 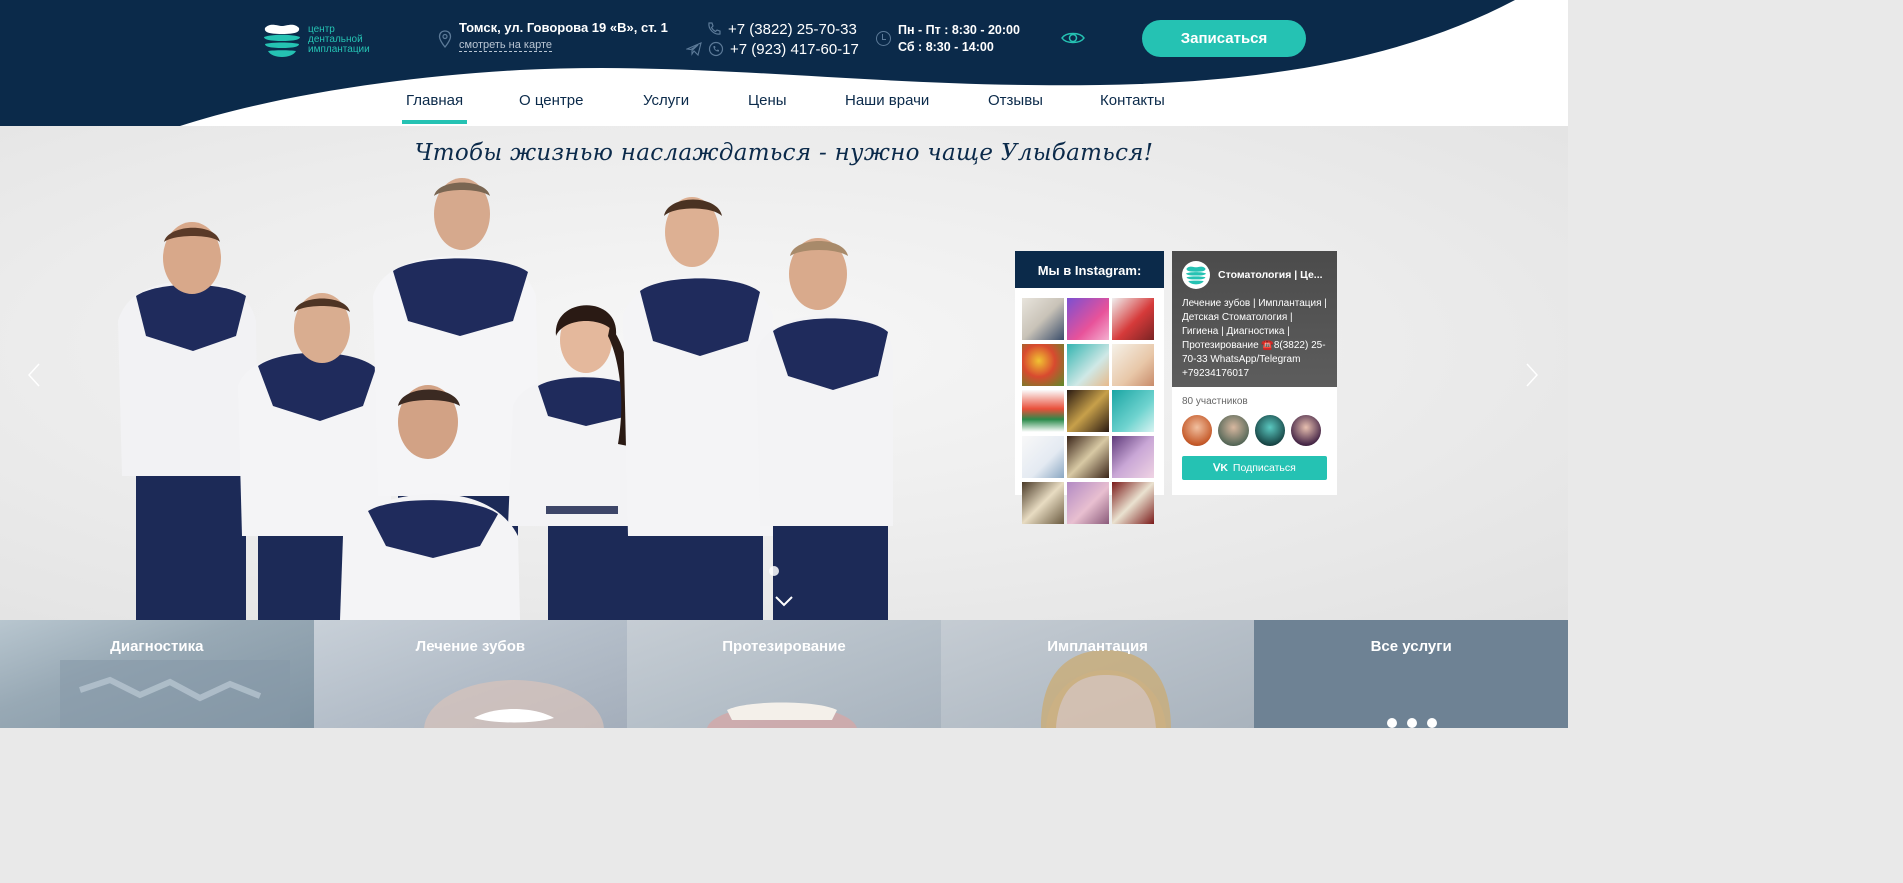 I want to click on nav-item-services: Услуги, so click(x=666, y=100).